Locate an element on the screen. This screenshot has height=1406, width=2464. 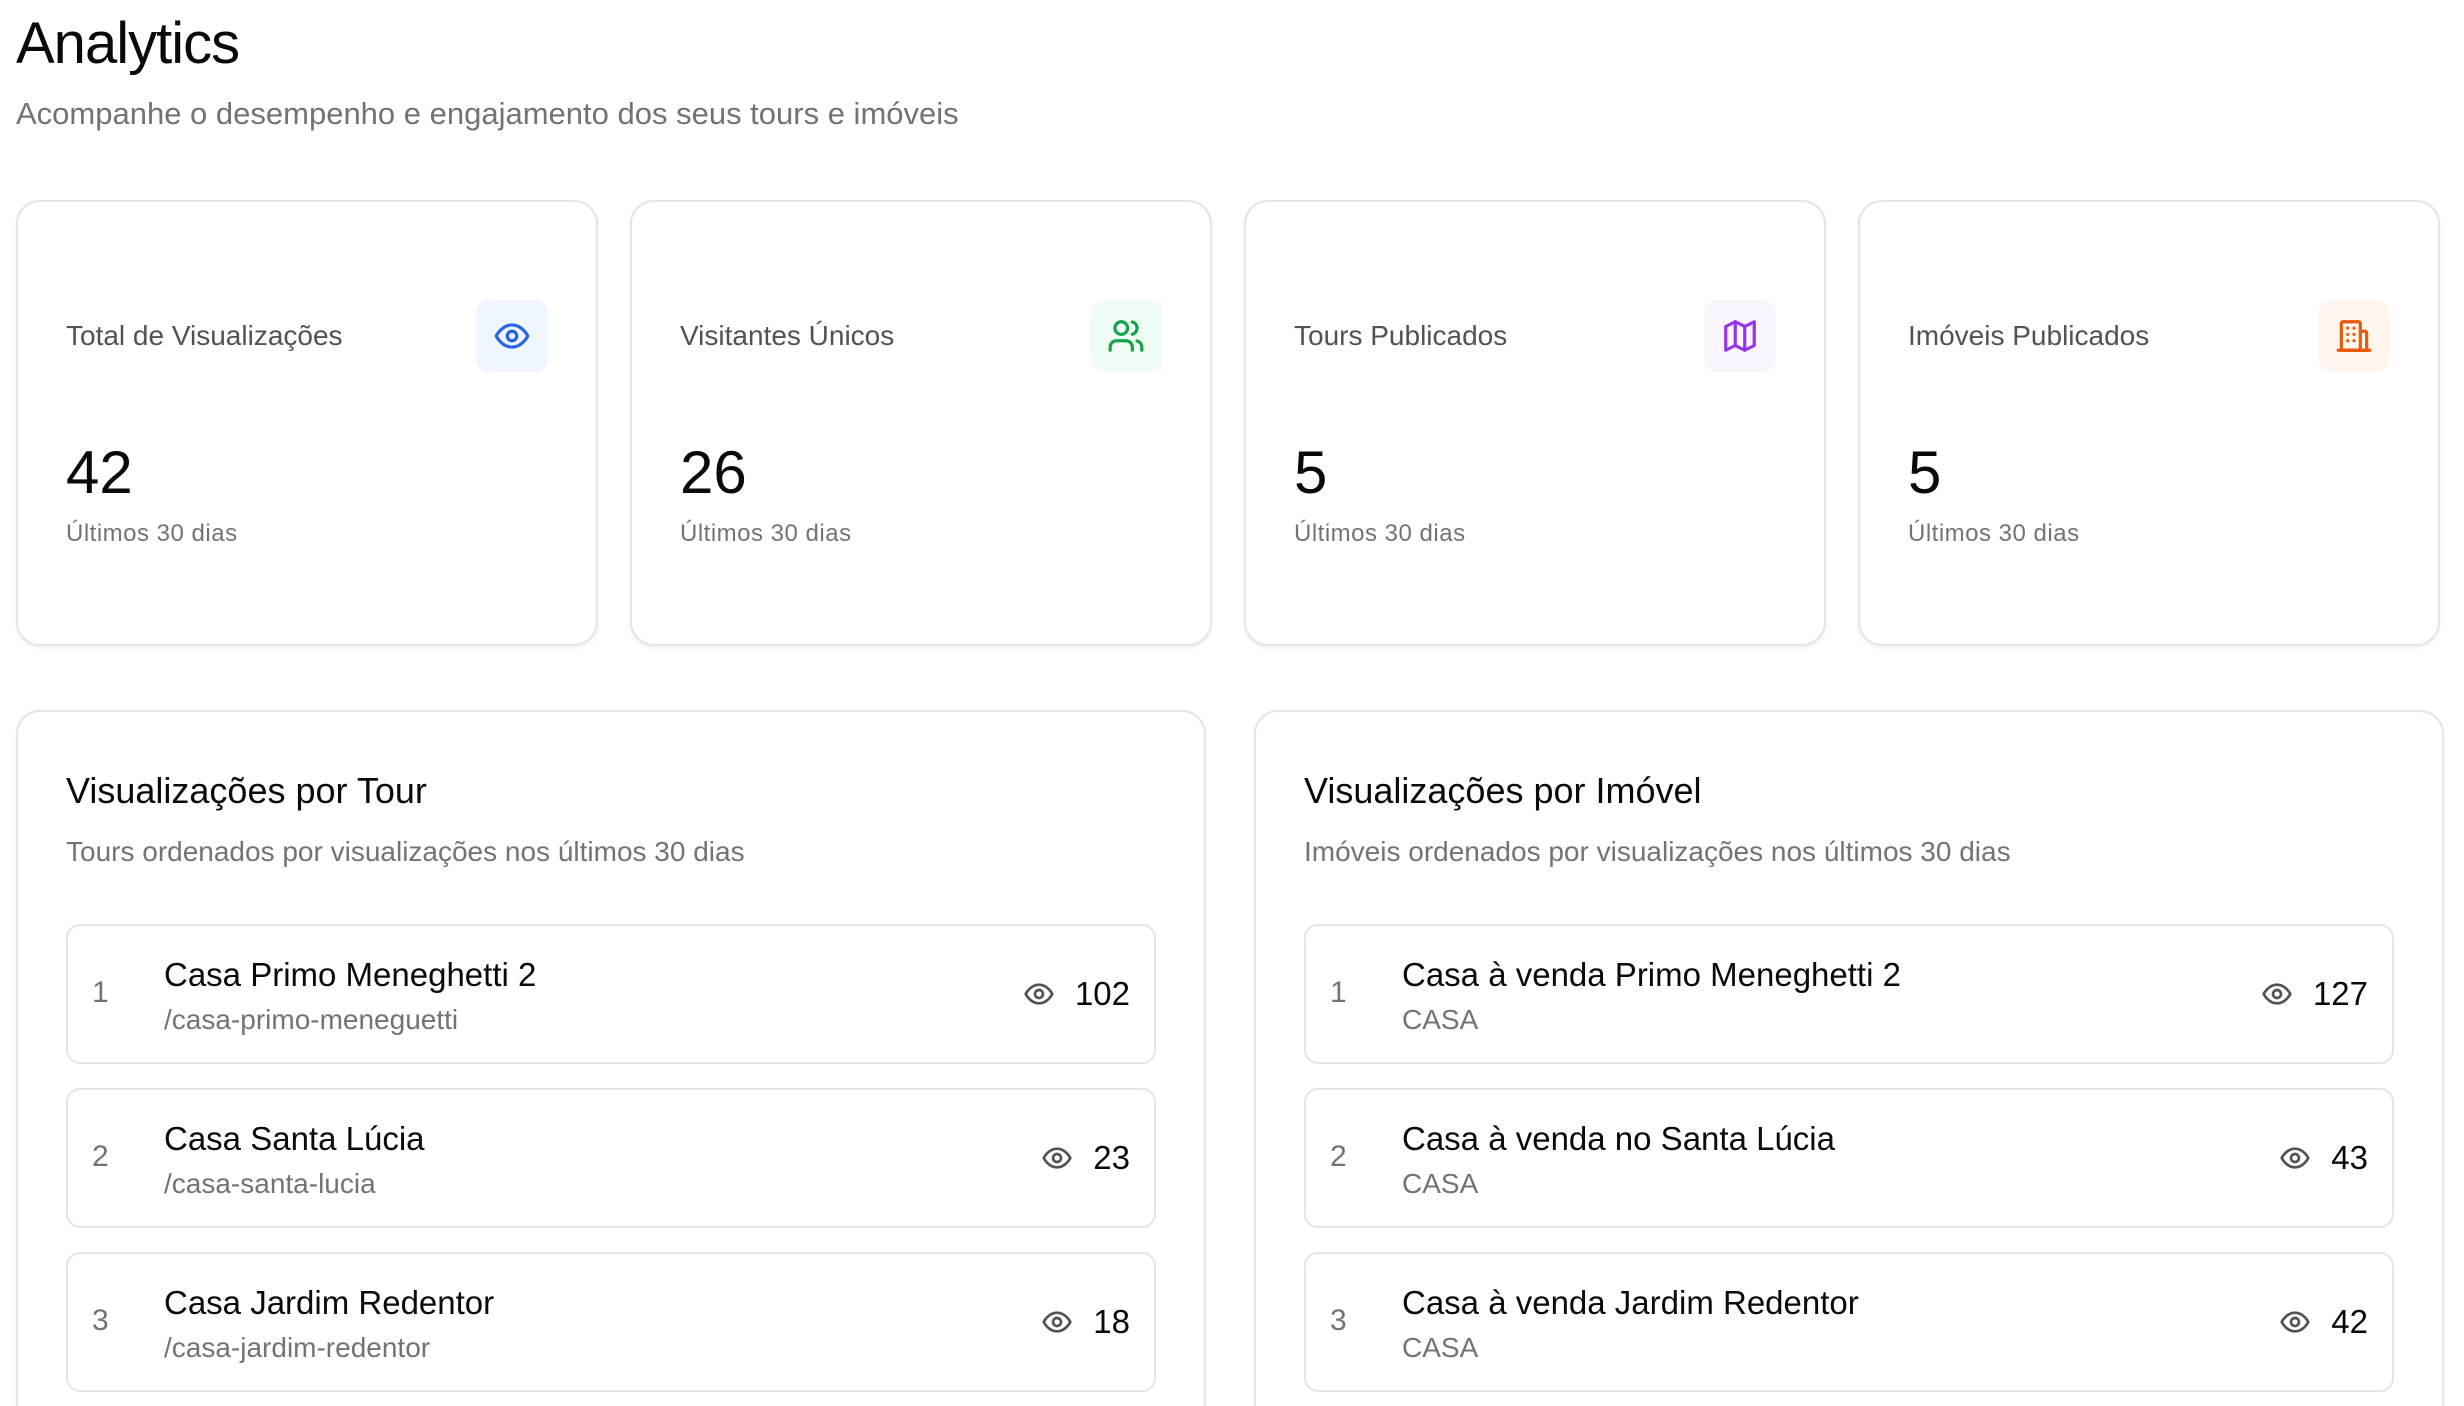
view-count: 42 is located at coordinates (2349, 1321).